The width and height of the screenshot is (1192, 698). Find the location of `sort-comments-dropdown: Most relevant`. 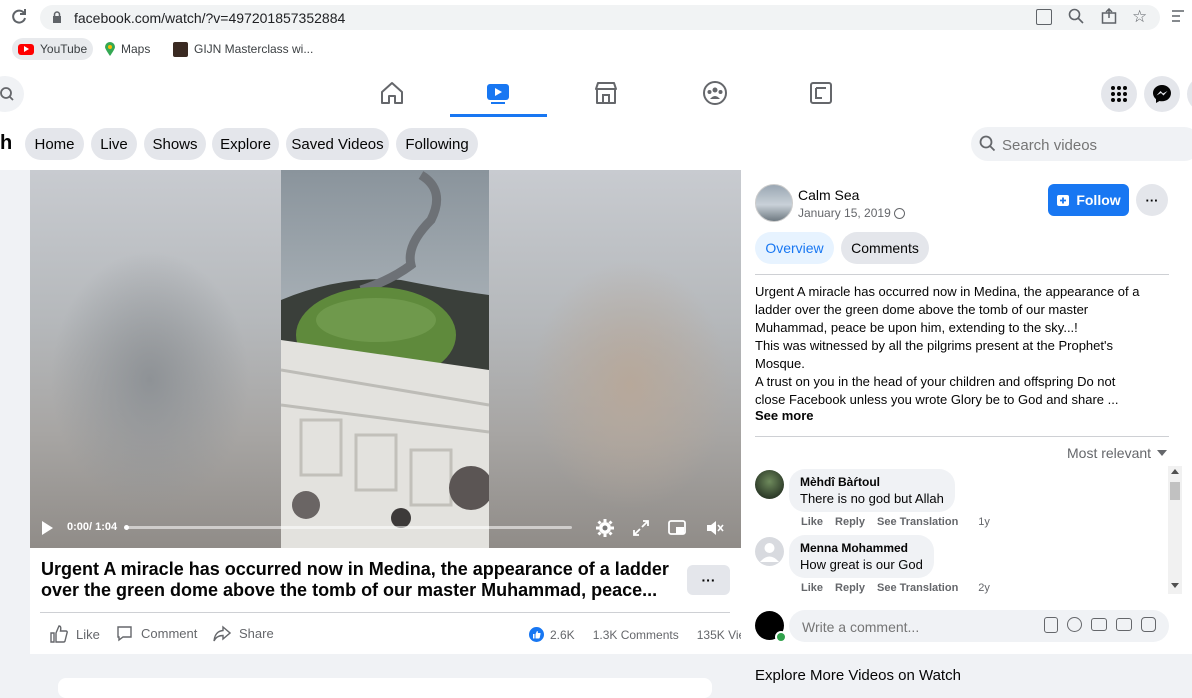

sort-comments-dropdown: Most relevant is located at coordinates (1117, 453).